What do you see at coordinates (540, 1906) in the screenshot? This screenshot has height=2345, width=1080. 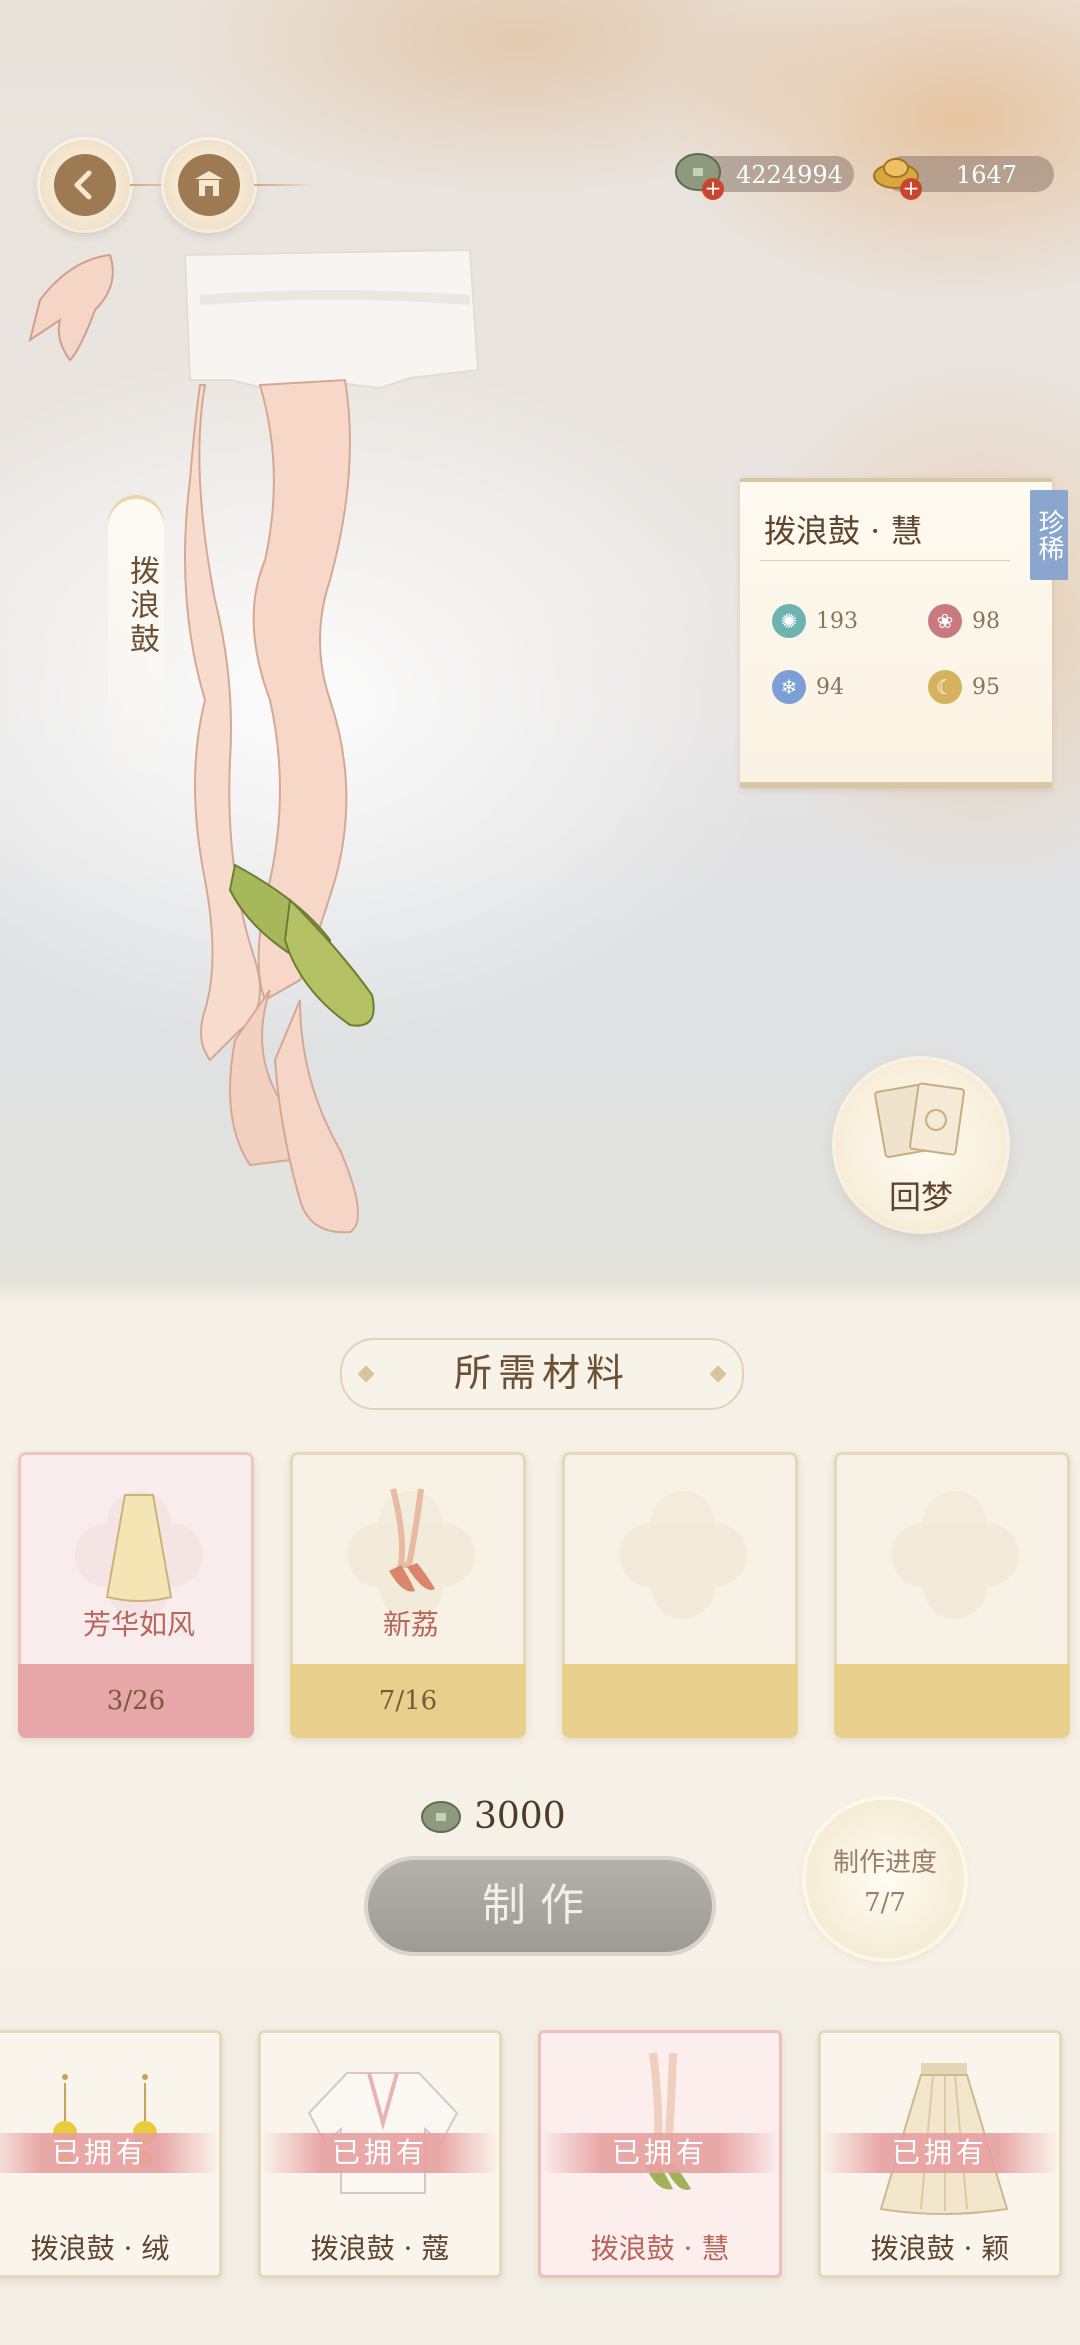 I see `craft-button: 制作` at bounding box center [540, 1906].